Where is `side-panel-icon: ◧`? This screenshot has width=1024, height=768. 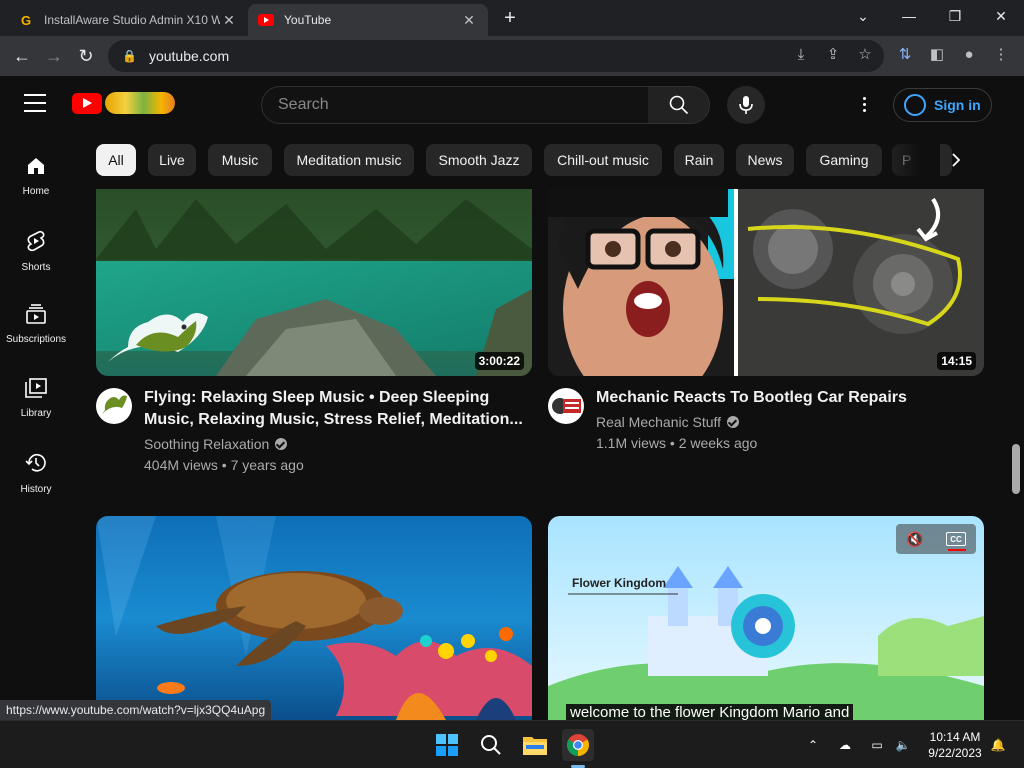 side-panel-icon: ◧ is located at coordinates (937, 54).